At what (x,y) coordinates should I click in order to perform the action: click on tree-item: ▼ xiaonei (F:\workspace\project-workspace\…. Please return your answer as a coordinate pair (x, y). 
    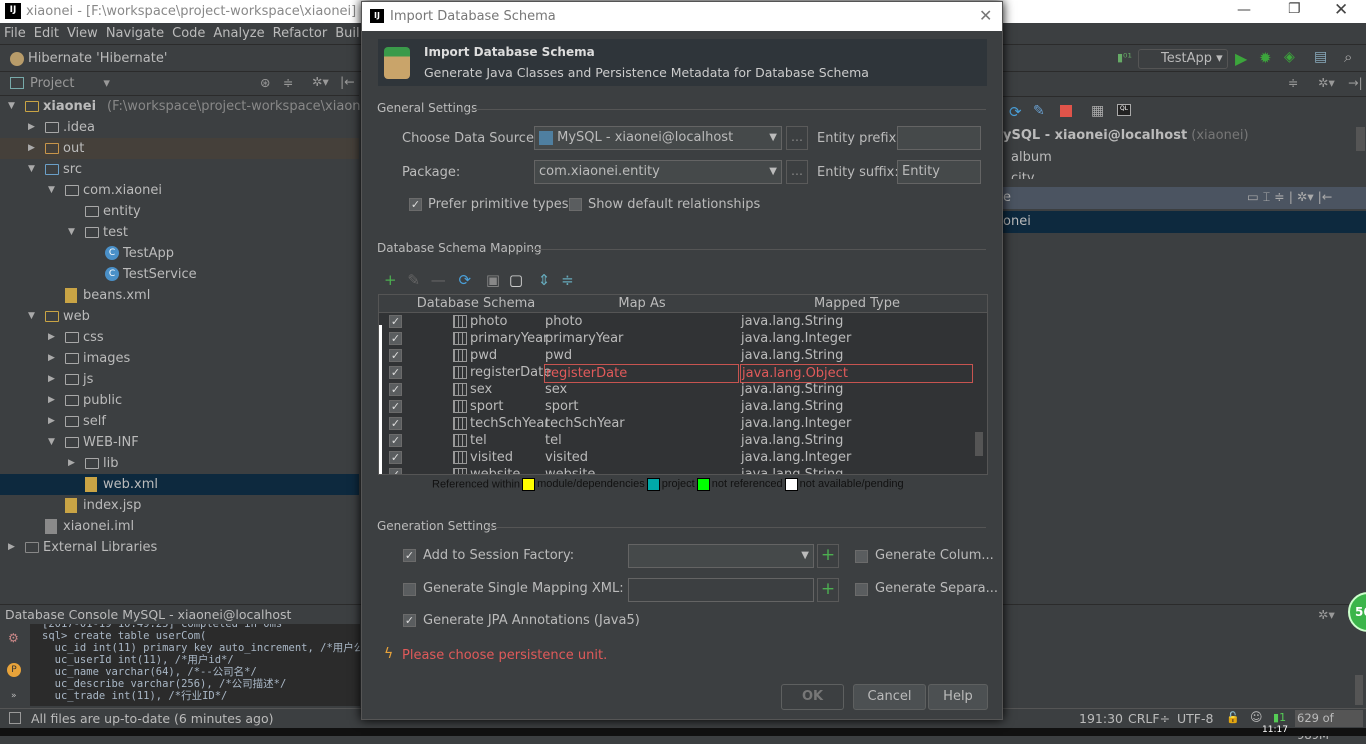
    Looking at the image, I should click on (188, 106).